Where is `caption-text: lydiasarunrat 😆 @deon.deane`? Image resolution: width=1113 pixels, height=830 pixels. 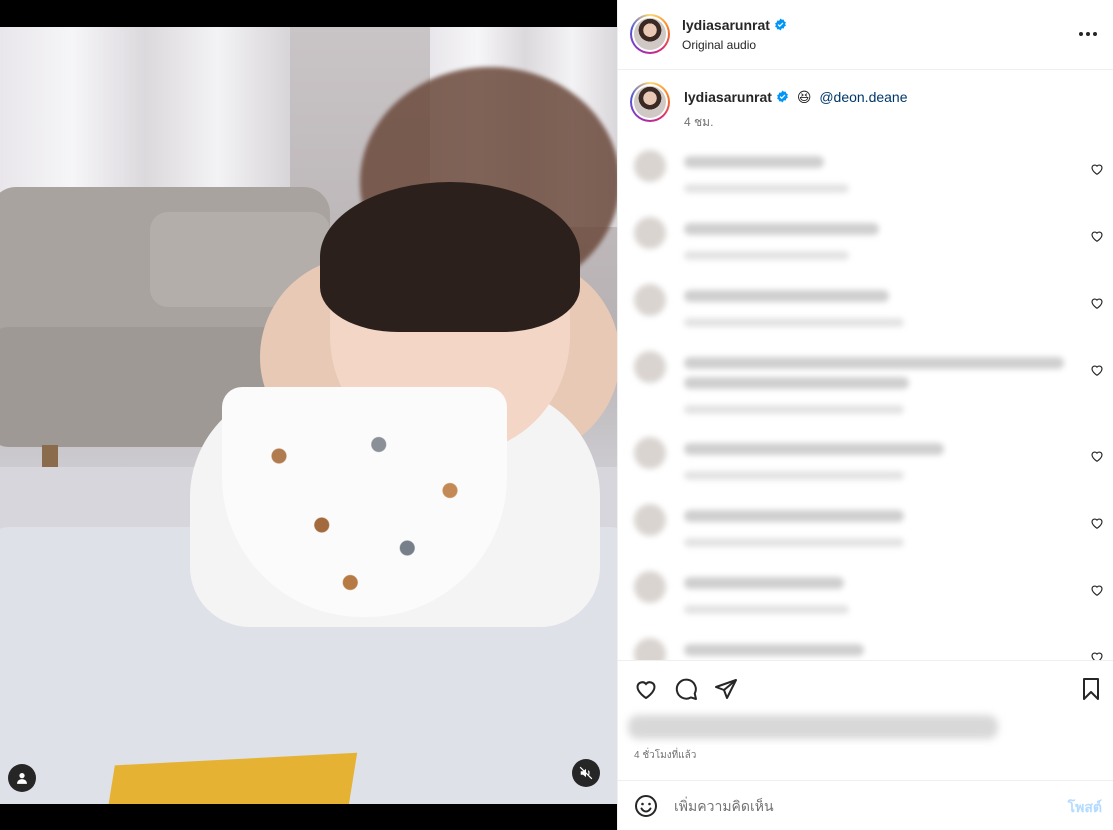 caption-text: lydiasarunrat 😆 @deon.deane is located at coordinates (796, 97).